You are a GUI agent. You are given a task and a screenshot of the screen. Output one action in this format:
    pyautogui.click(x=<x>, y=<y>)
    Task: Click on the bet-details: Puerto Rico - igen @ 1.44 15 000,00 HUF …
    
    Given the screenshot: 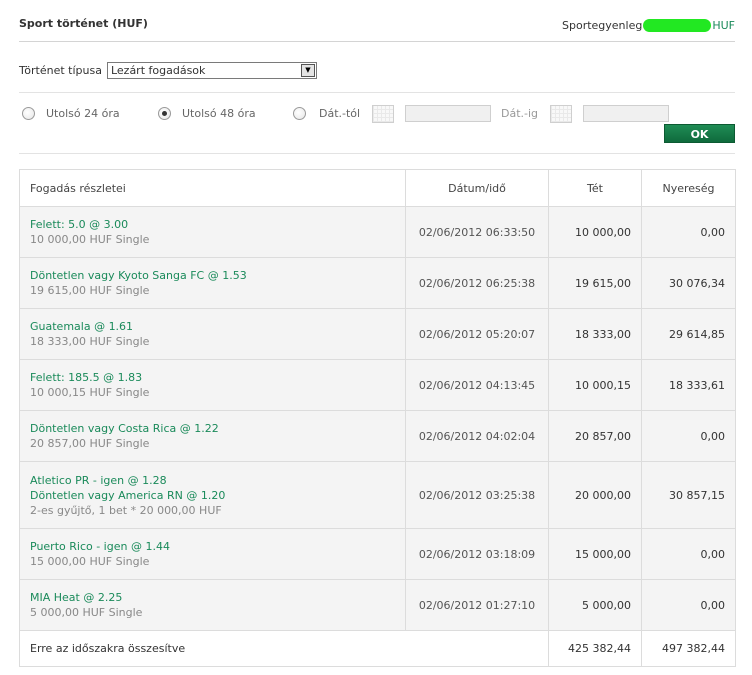 What is the action you would take?
    pyautogui.click(x=212, y=554)
    